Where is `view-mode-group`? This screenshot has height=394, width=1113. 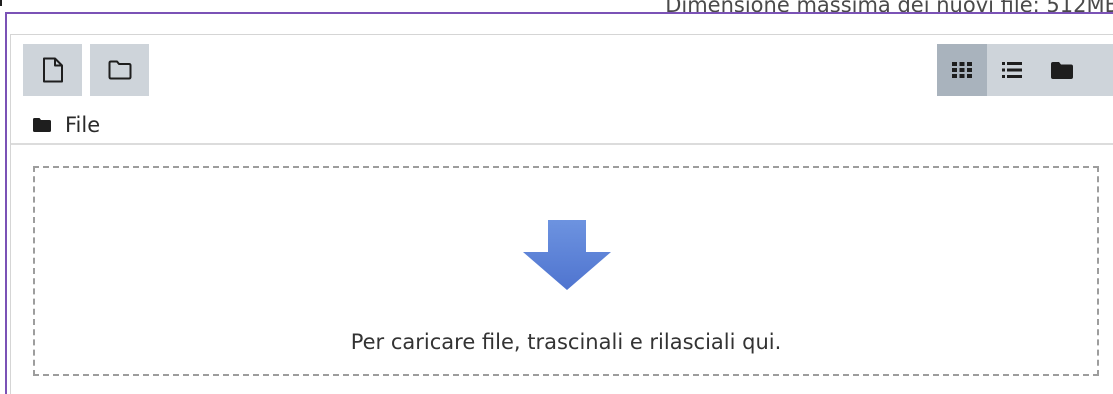
view-mode-group is located at coordinates (1025, 70).